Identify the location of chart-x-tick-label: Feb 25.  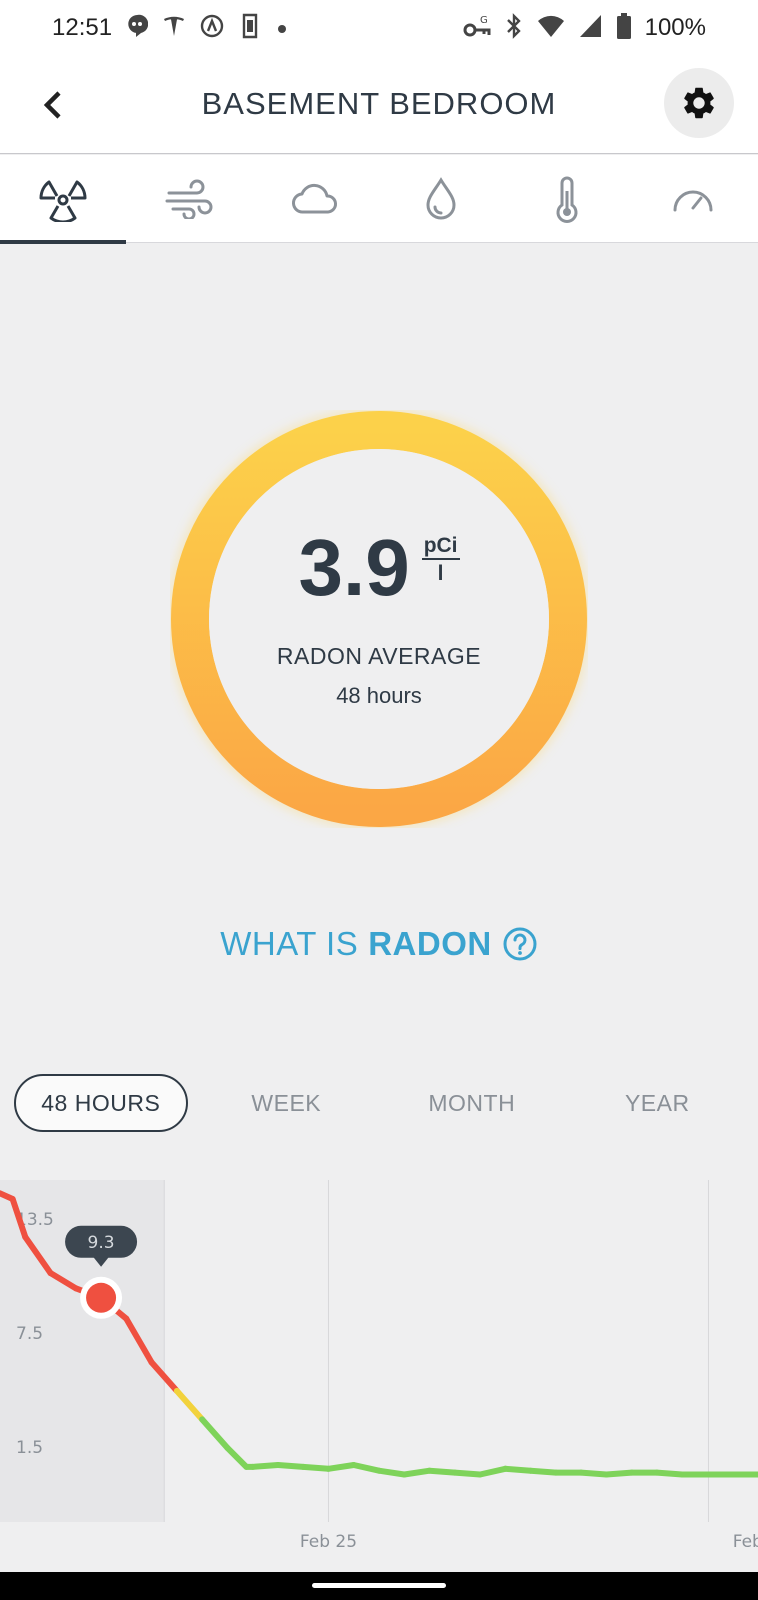
(328, 1542).